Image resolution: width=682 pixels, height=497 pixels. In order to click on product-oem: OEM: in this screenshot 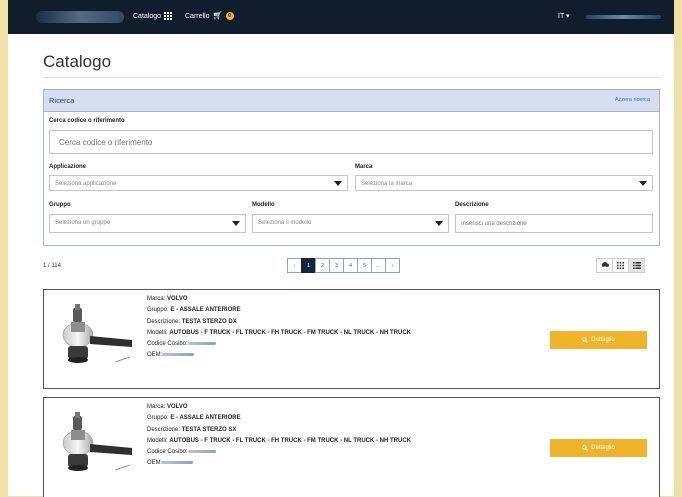, I will do `click(279, 355)`.